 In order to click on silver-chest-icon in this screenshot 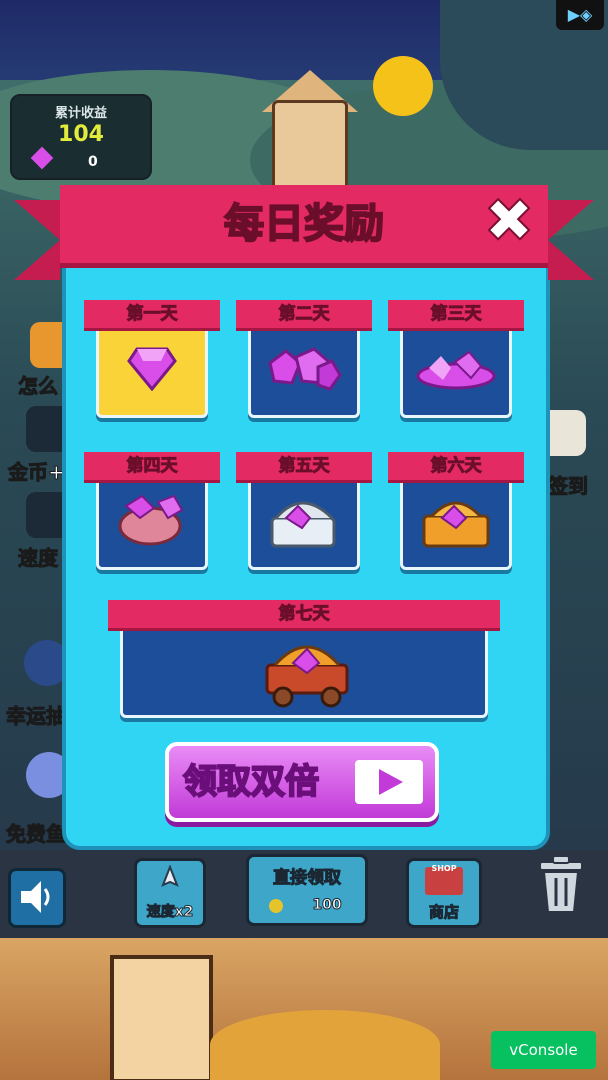, I will do `click(303, 524)`.